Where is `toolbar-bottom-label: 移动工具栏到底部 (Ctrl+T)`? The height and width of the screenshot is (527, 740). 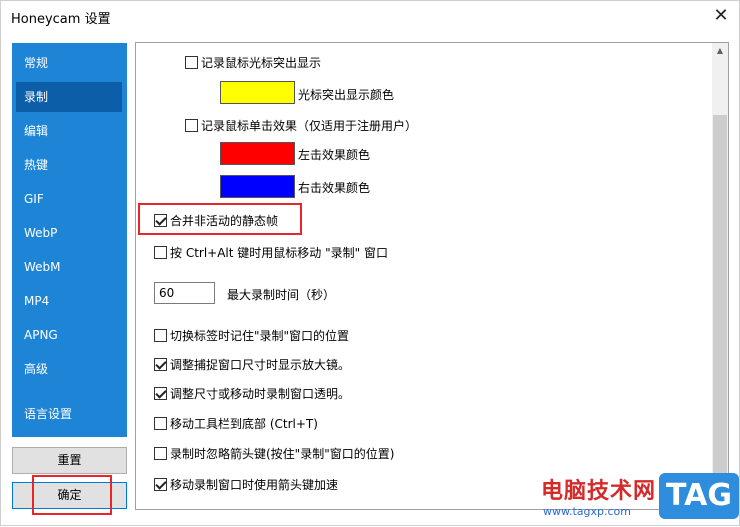
toolbar-bottom-label: 移动工具栏到底部 (Ctrl+T) is located at coordinates (244, 424).